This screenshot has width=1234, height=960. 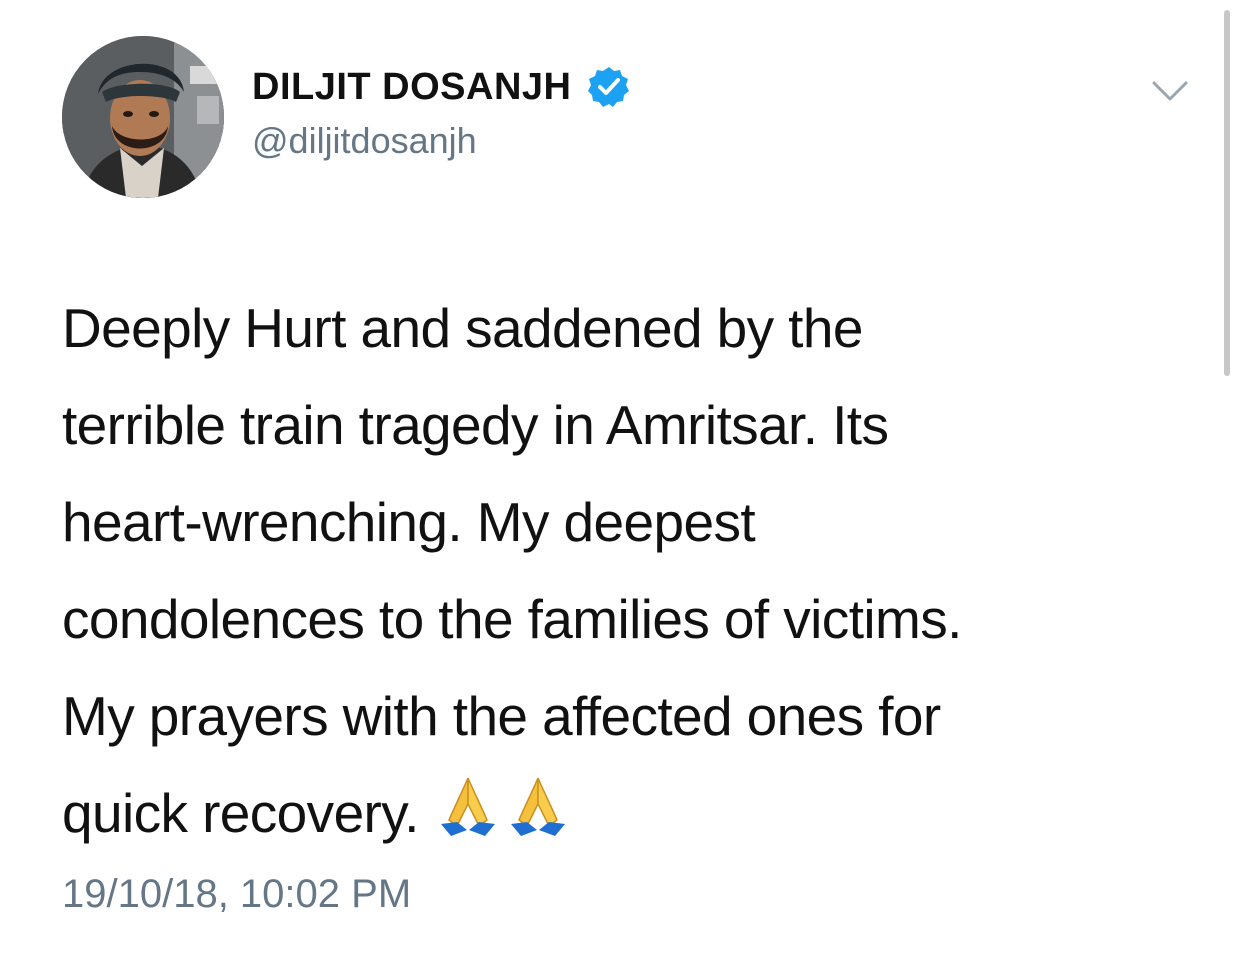 I want to click on author-header: DILJIT DOSANJH, so click(x=441, y=87).